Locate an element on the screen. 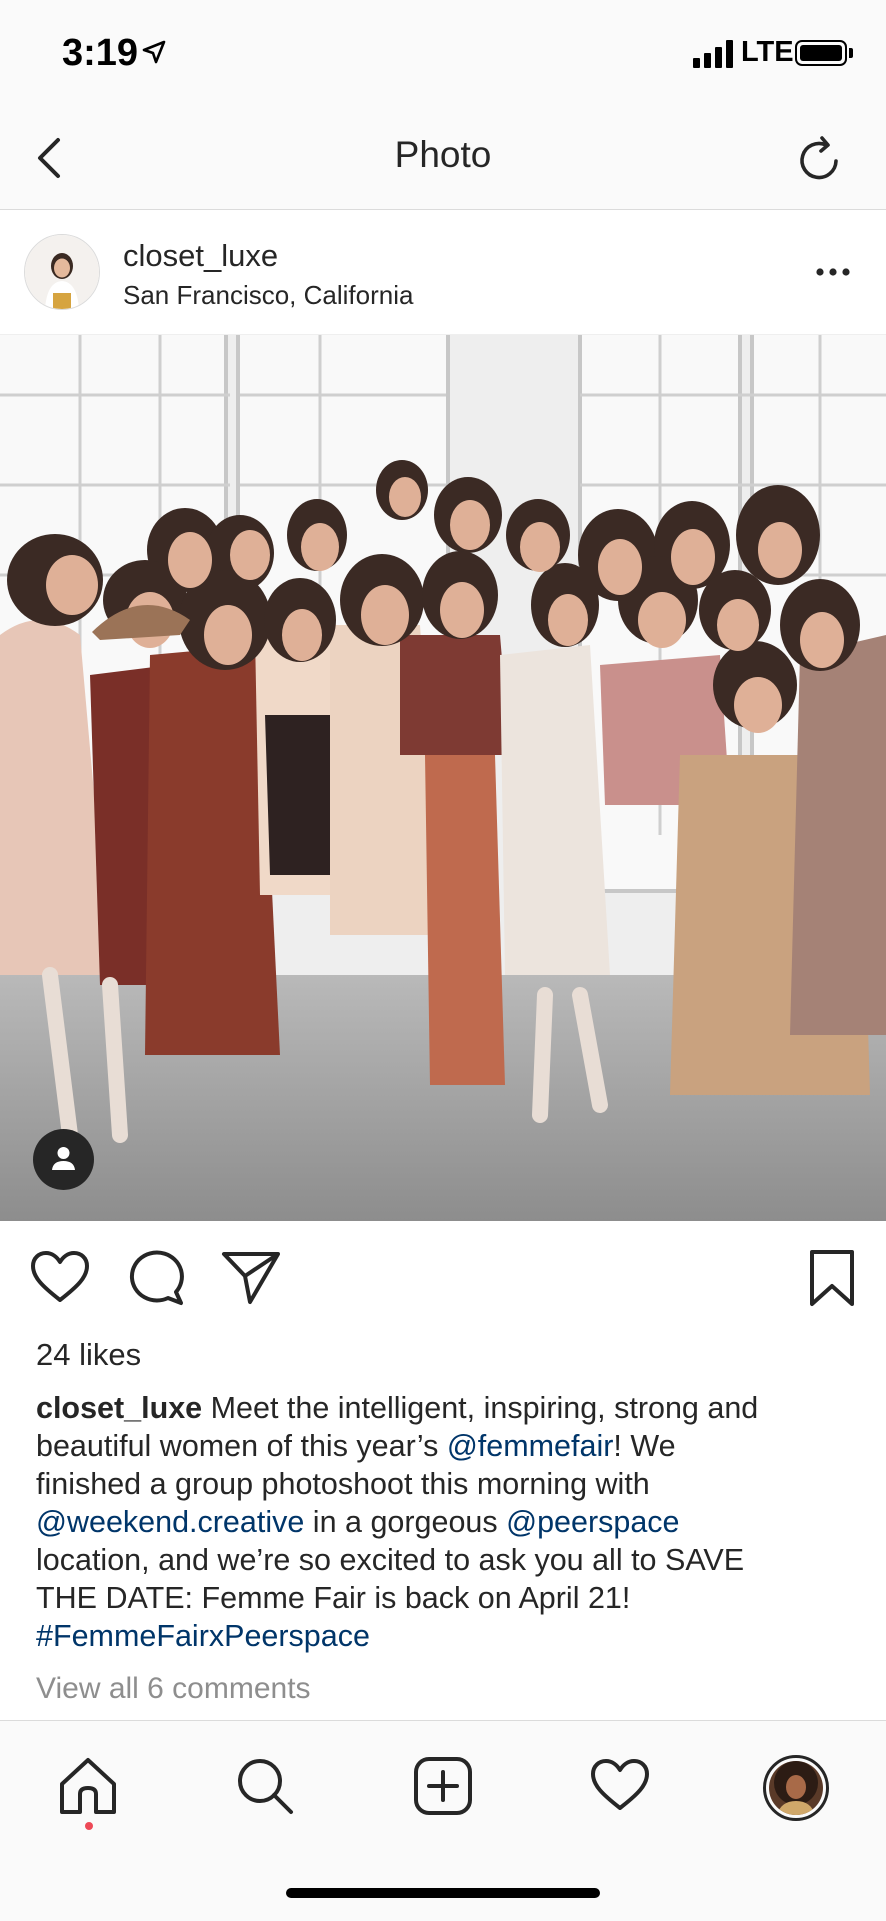 Image resolution: width=886 pixels, height=1921 pixels. page-title: Photo is located at coordinates (443, 154).